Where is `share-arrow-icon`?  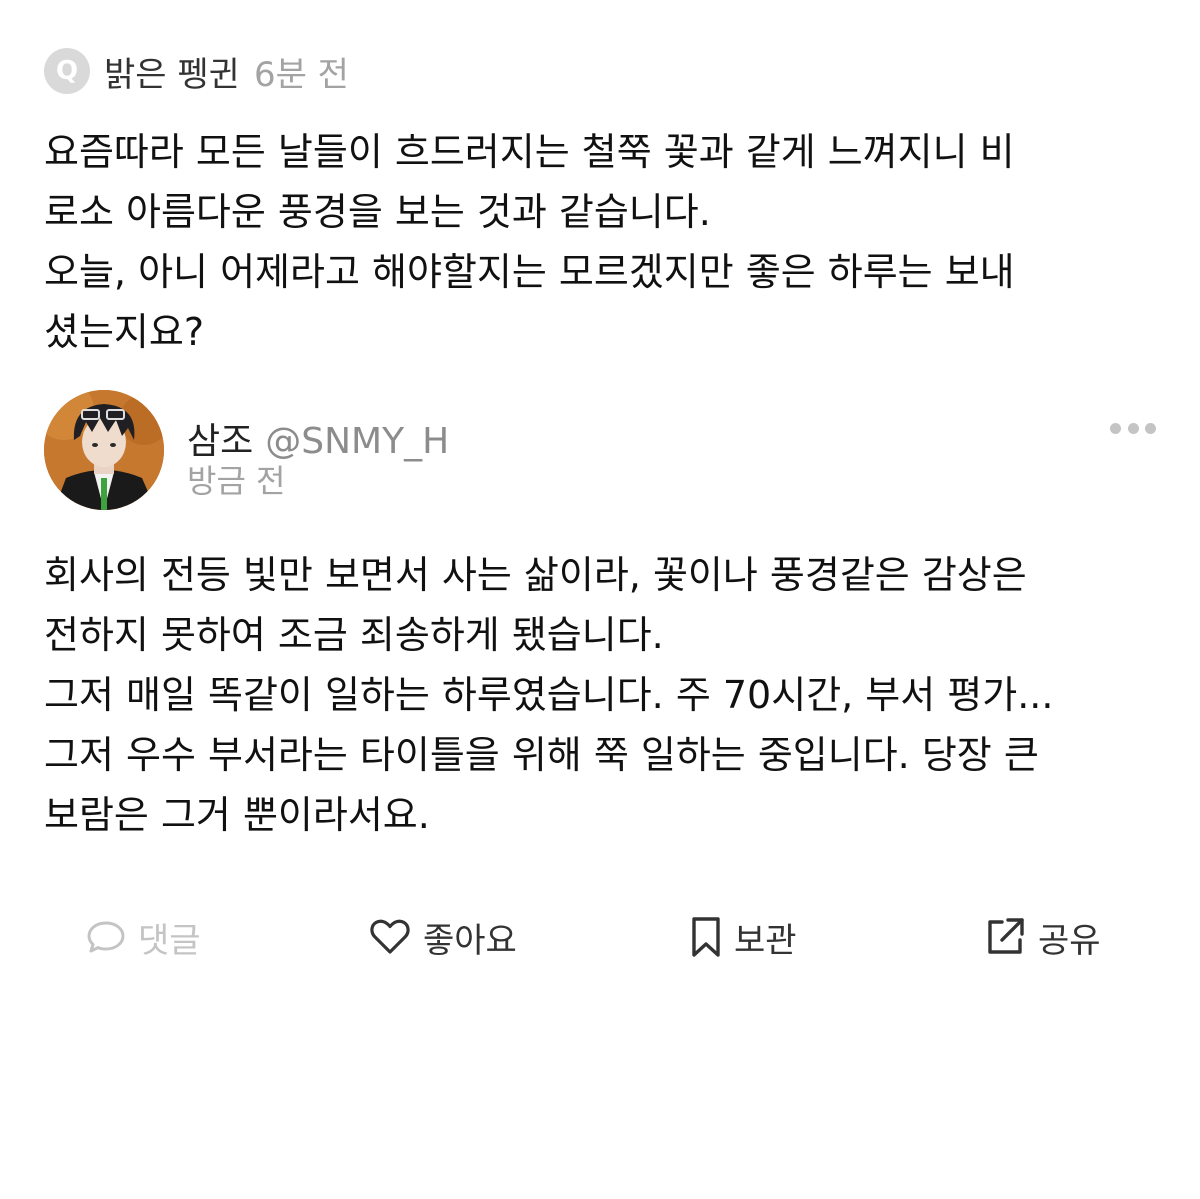
share-arrow-icon is located at coordinates (1006, 936).